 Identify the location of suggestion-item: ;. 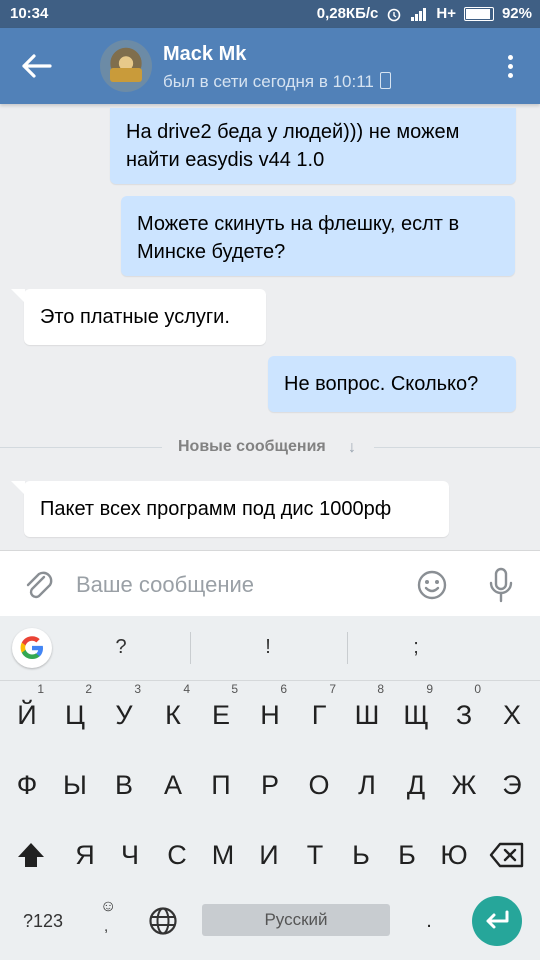
(416, 647).